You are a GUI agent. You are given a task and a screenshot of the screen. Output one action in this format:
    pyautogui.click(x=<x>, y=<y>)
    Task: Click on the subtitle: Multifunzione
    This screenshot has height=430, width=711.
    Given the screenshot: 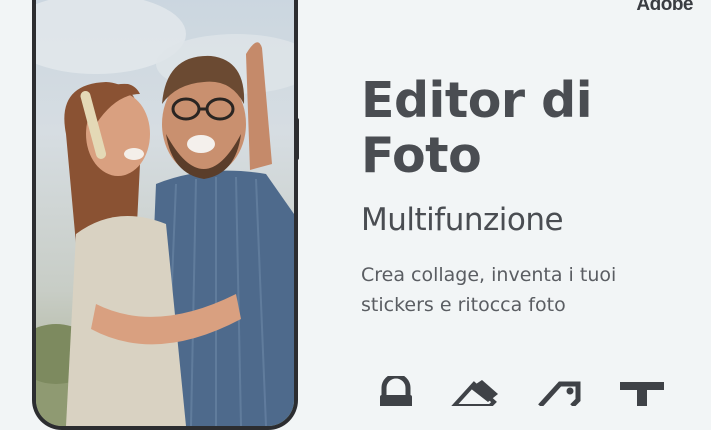 What is the action you would take?
    pyautogui.click(x=462, y=220)
    